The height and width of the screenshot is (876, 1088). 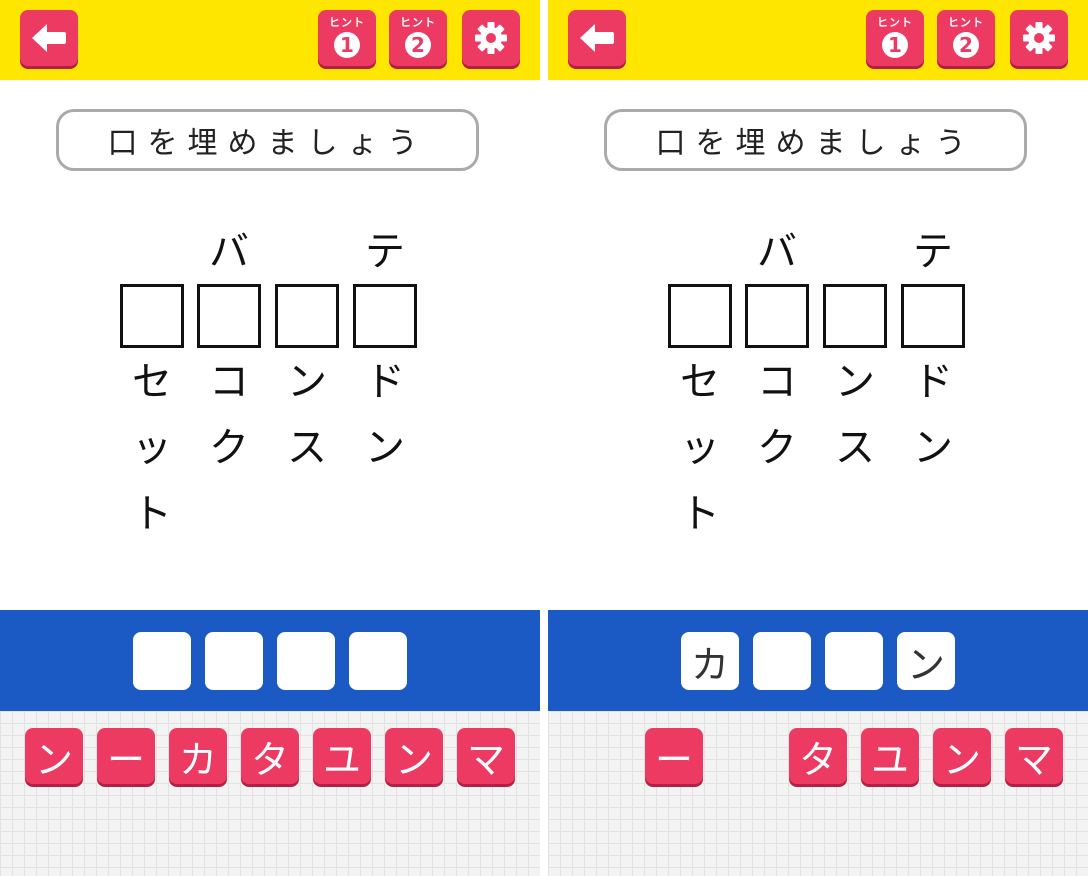 What do you see at coordinates (926, 661) in the screenshot?
I see `answer-slot: ン` at bounding box center [926, 661].